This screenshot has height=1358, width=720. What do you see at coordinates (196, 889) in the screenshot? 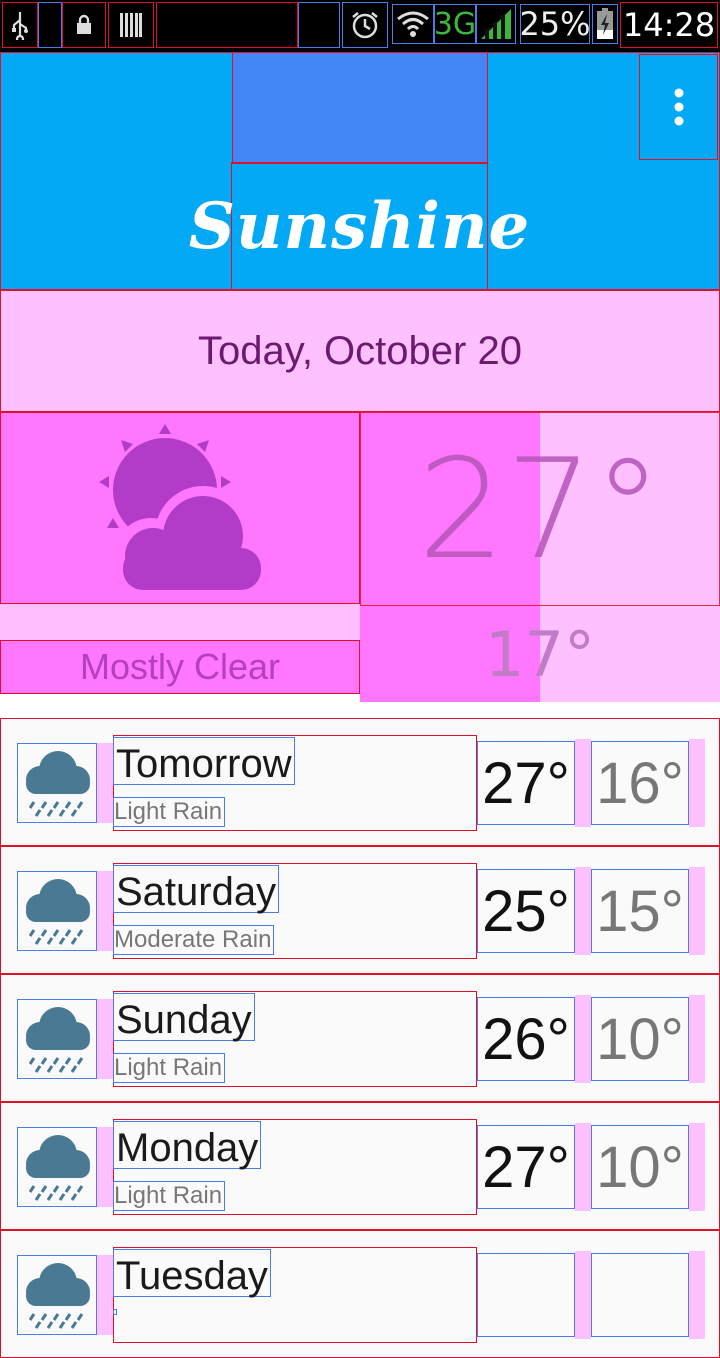
I see `forecast-day: Saturday` at bounding box center [196, 889].